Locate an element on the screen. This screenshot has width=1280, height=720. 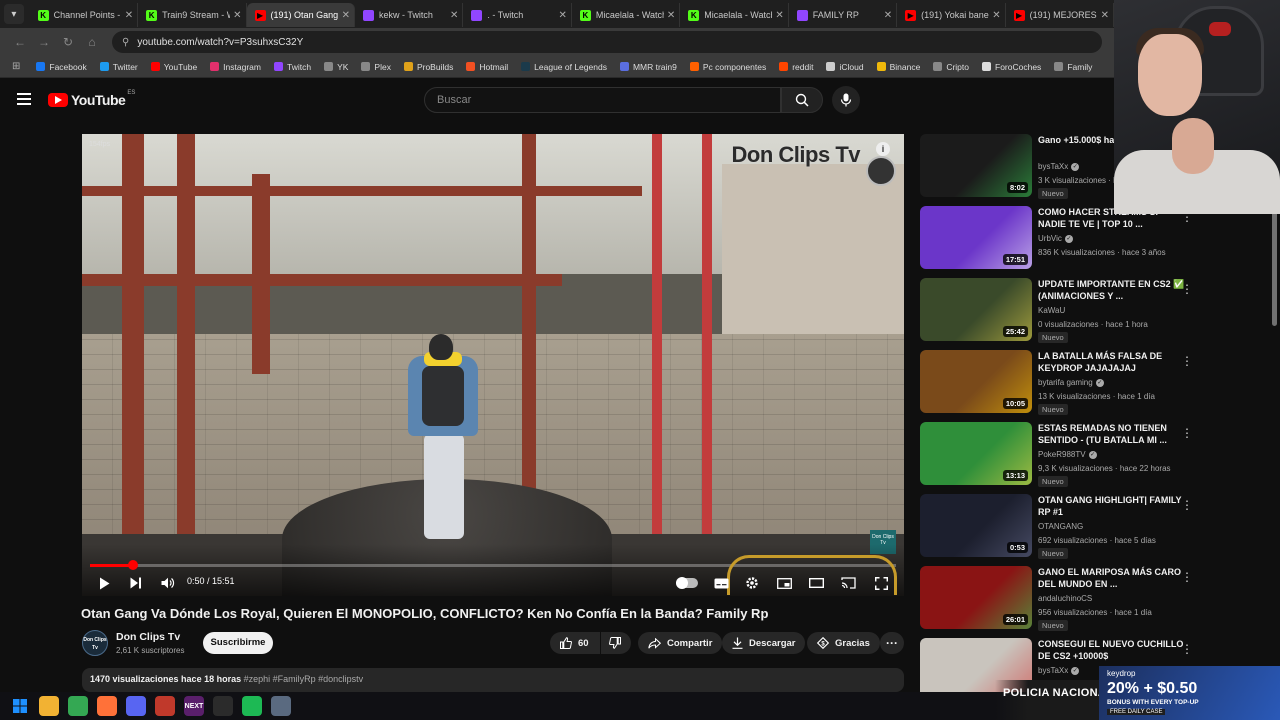
file-explorer-icon is located at coordinates (49, 706).